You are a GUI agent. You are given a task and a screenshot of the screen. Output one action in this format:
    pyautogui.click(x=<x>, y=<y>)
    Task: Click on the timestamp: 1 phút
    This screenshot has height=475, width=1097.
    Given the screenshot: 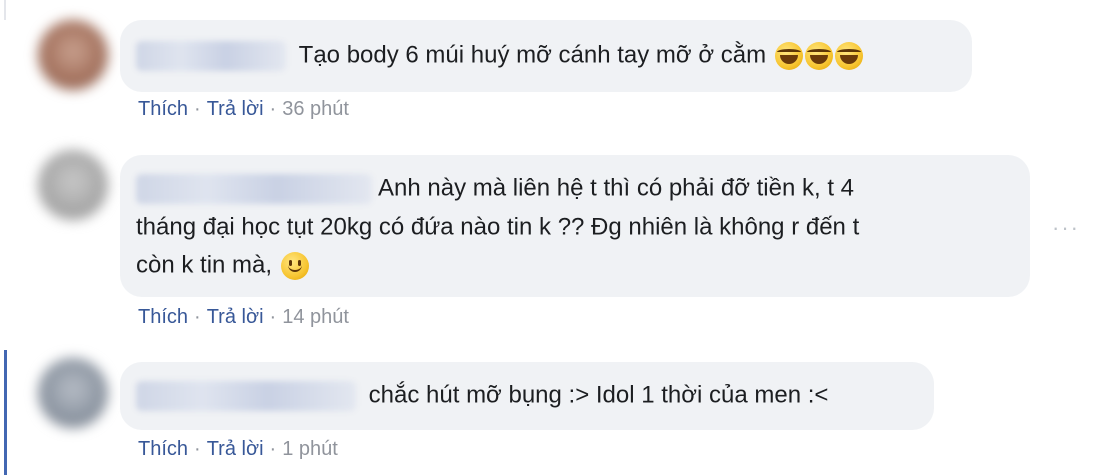 What is the action you would take?
    pyautogui.click(x=310, y=449)
    